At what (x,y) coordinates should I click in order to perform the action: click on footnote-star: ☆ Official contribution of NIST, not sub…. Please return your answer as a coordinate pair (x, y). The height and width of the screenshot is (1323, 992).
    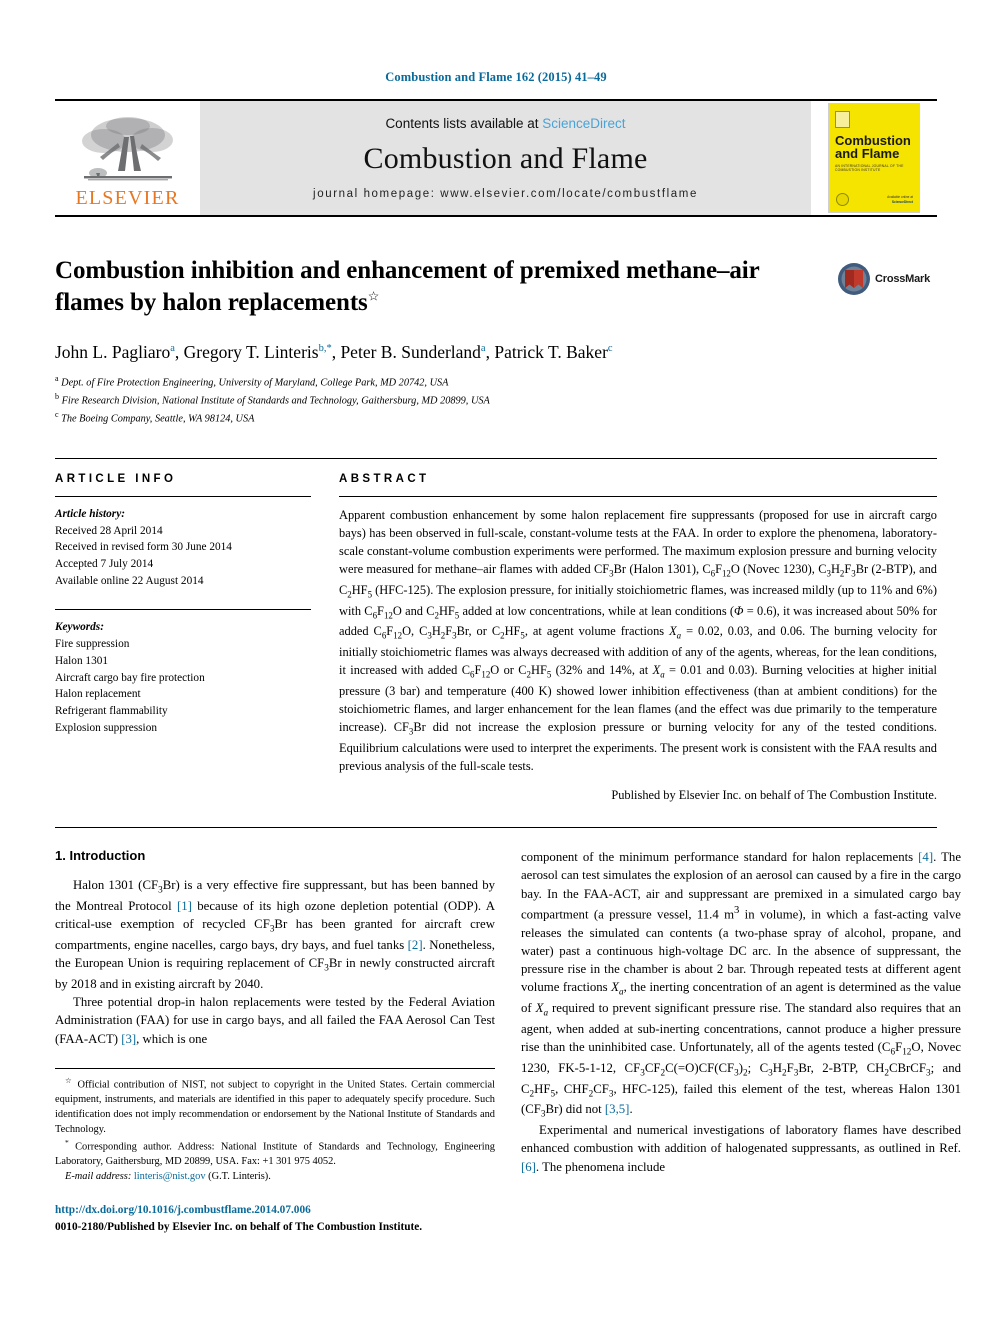
    Looking at the image, I should click on (275, 1105).